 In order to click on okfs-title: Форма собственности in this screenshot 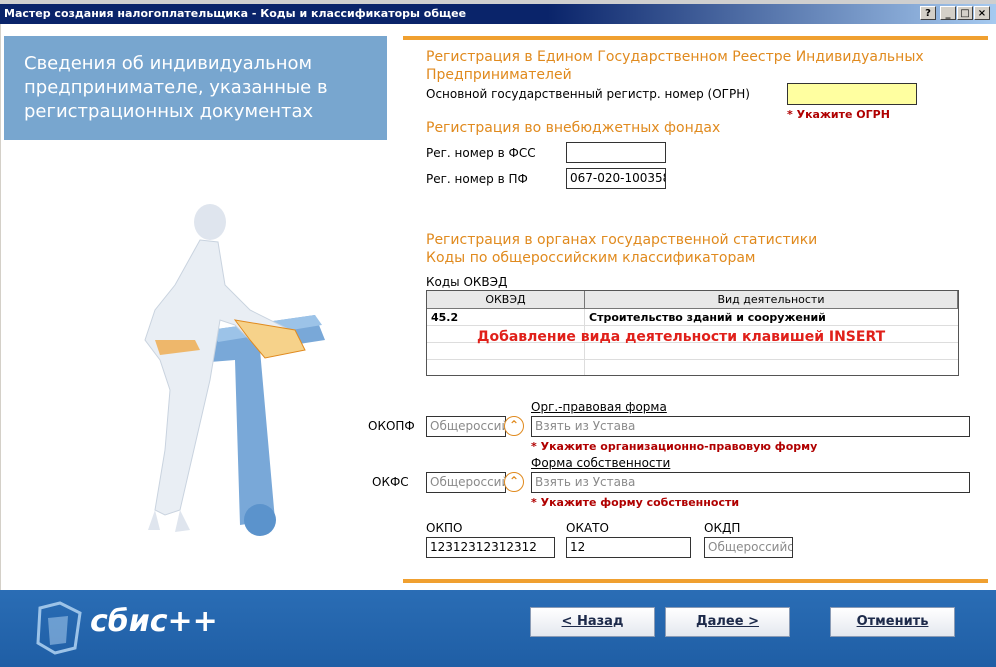, I will do `click(600, 463)`.